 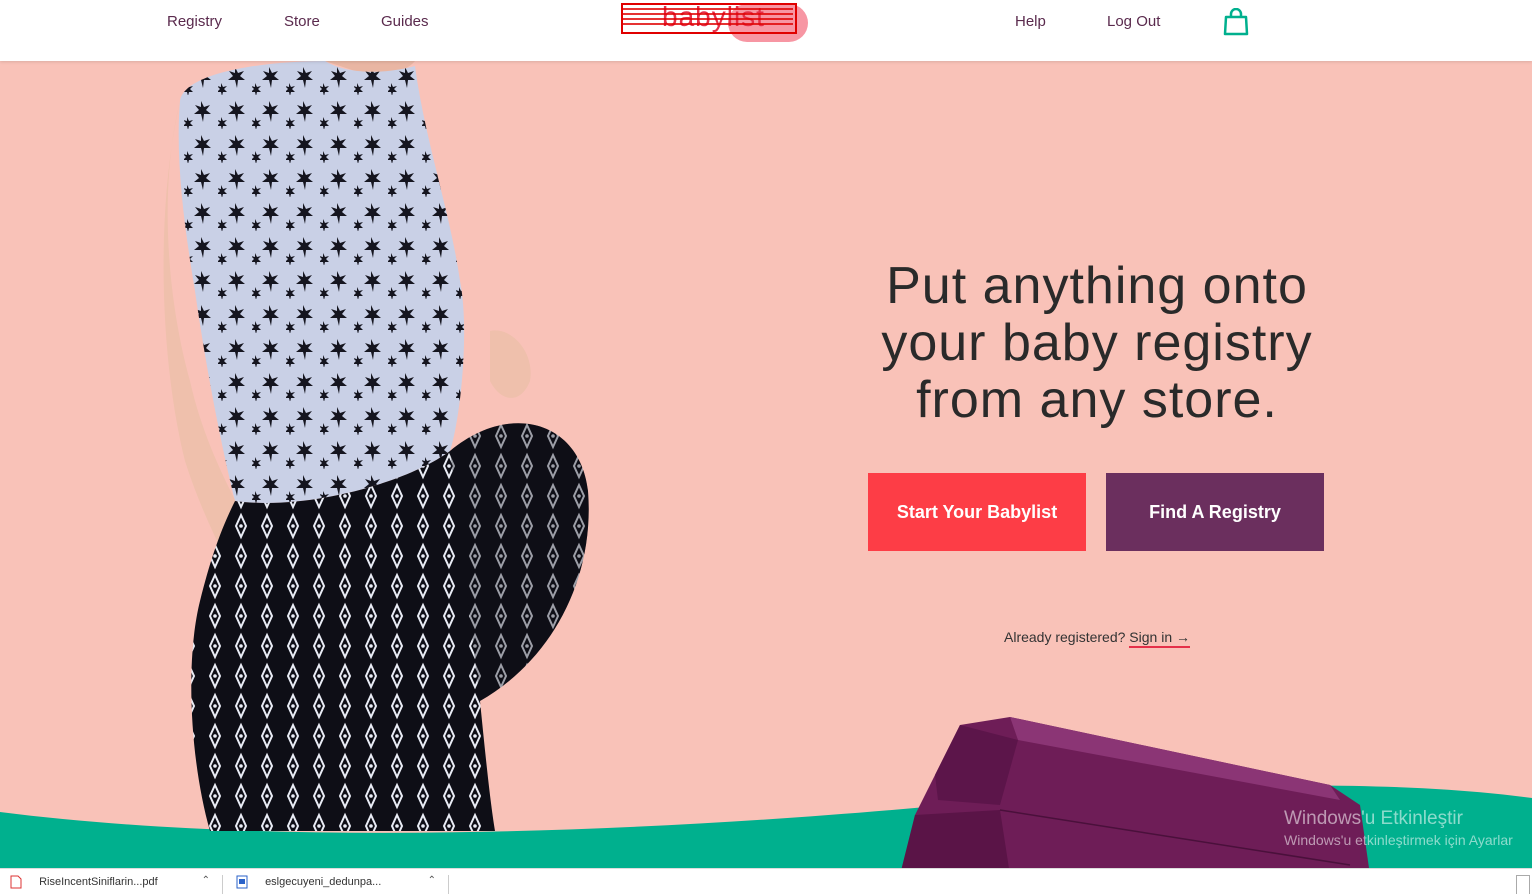 What do you see at coordinates (1373, 818) in the screenshot?
I see `watermark-line-1: Windows'u Etkinleştir` at bounding box center [1373, 818].